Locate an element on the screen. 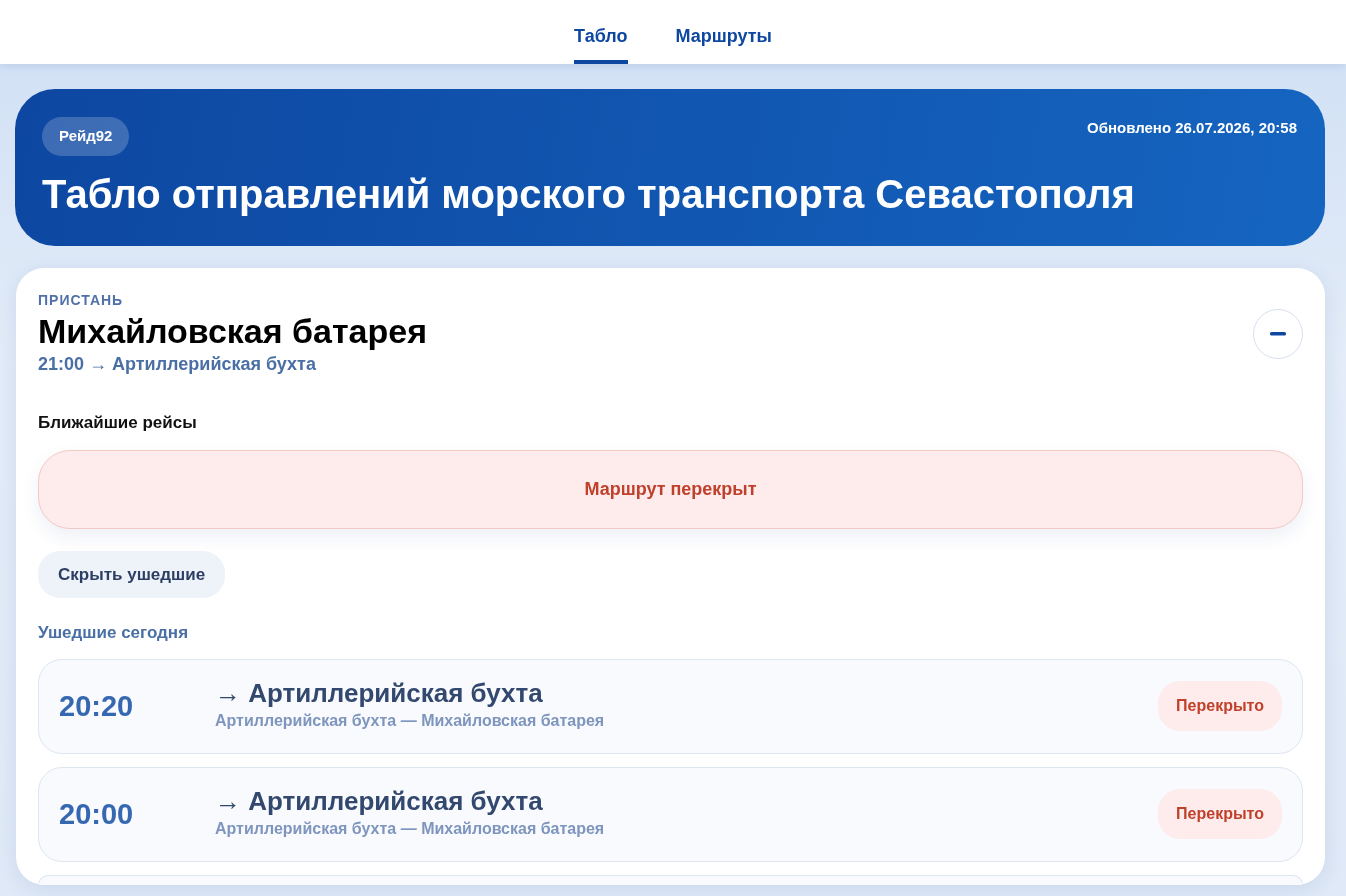 The width and height of the screenshot is (1346, 896). updated-time: Обновлено 26.07.2026, 20:58 is located at coordinates (1192, 128).